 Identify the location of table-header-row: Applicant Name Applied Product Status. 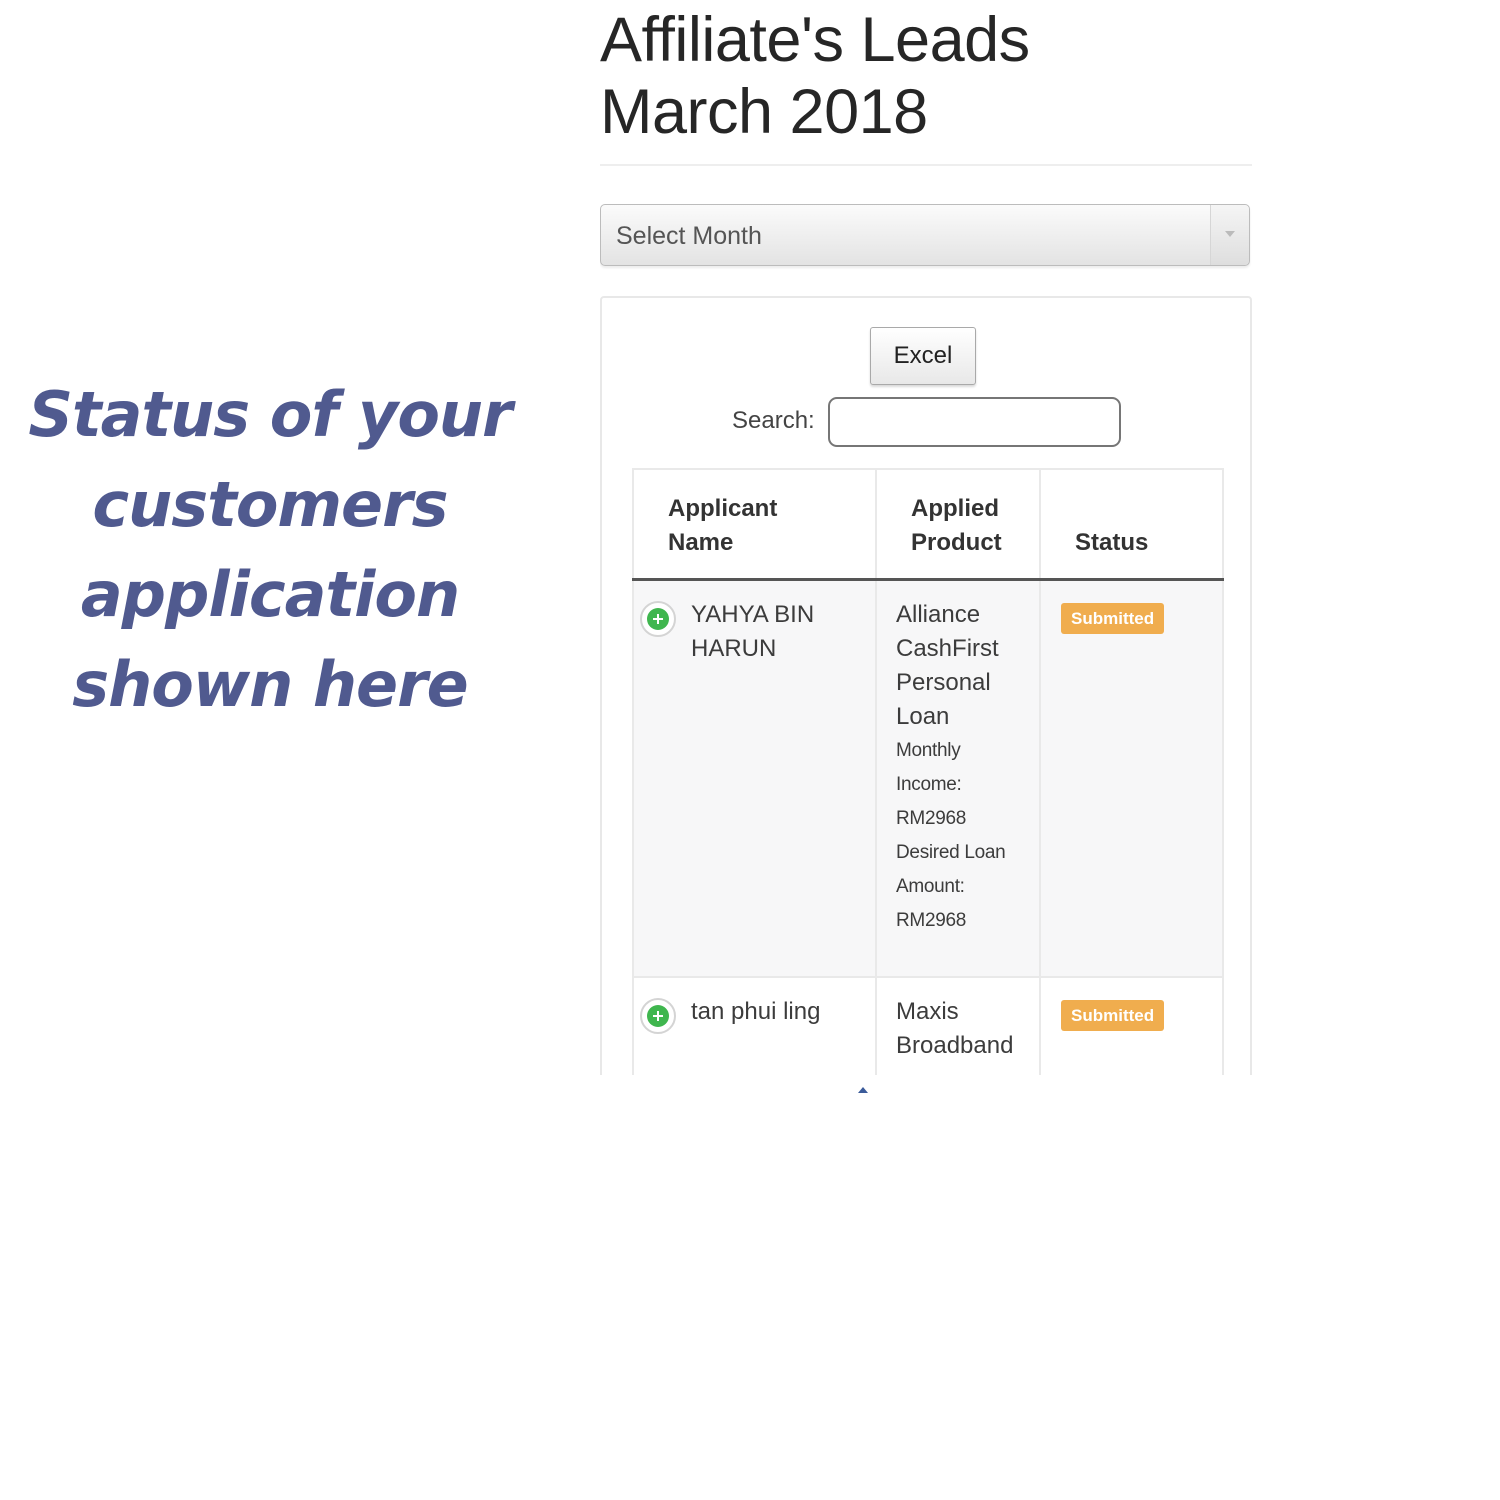
(928, 524).